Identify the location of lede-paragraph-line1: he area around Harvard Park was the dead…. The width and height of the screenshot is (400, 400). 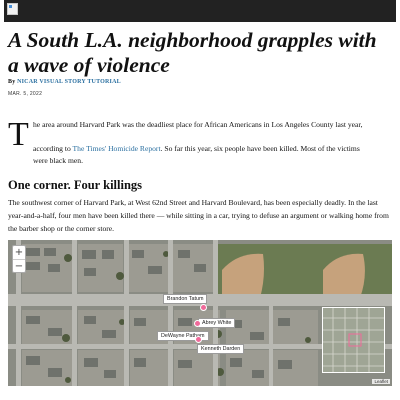
(198, 124).